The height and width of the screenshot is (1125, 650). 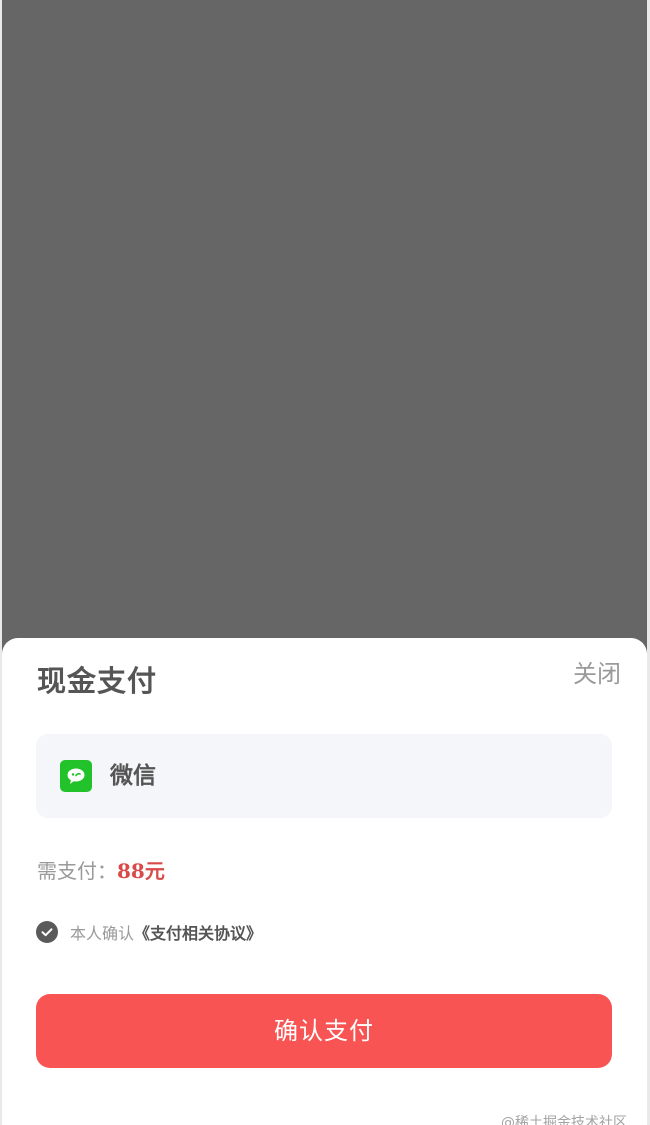 I want to click on watermark: @稀土掘金技术社区, so click(x=564, y=1120).